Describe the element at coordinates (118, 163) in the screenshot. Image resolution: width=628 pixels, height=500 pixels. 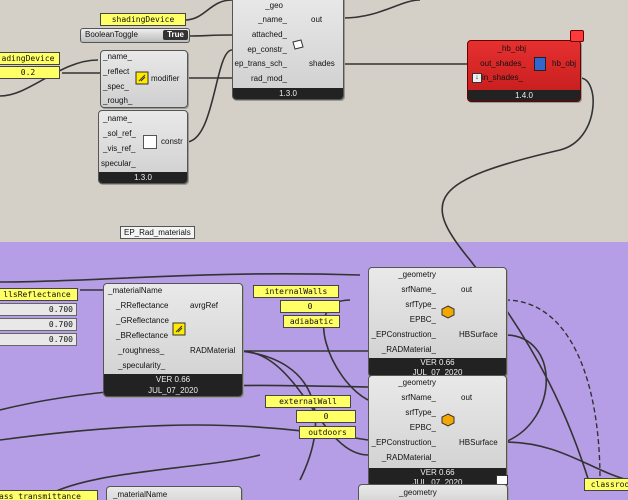
I see `pin-specular: specular_` at that location.